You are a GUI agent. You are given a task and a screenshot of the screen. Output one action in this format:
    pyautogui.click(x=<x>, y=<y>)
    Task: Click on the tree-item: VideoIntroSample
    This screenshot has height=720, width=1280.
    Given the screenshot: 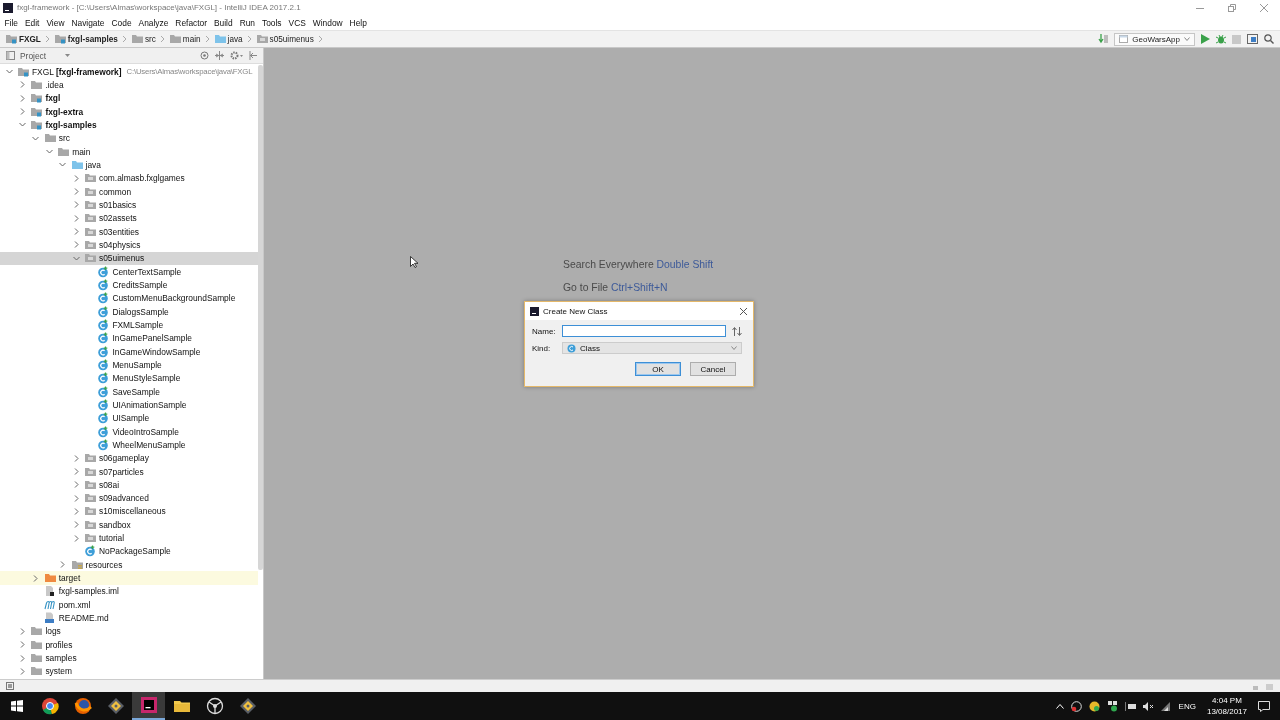 What is the action you would take?
    pyautogui.click(x=129, y=431)
    